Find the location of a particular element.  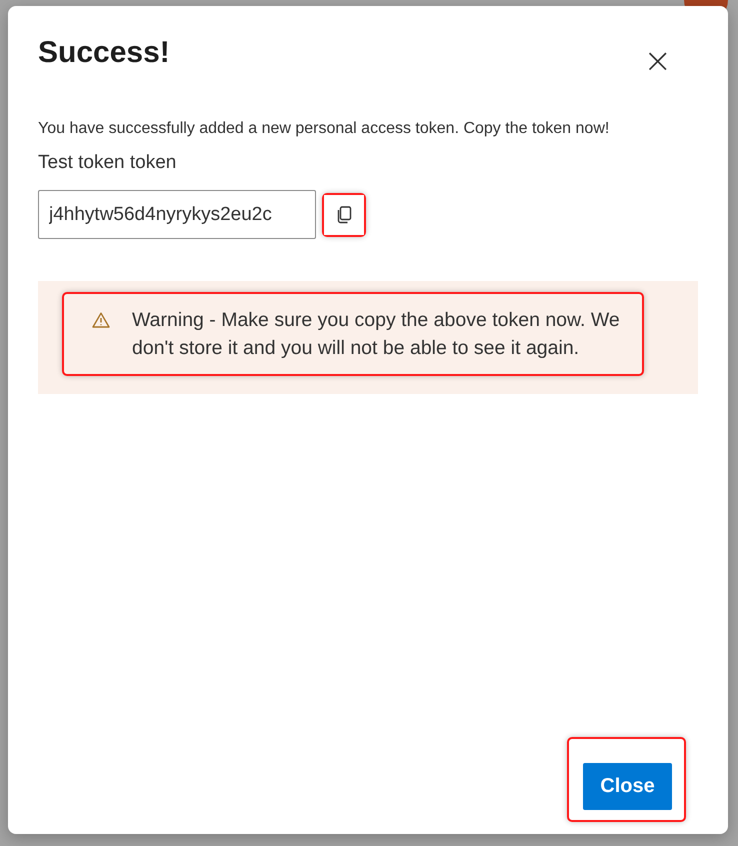

token-name: Test token token is located at coordinates (108, 163).